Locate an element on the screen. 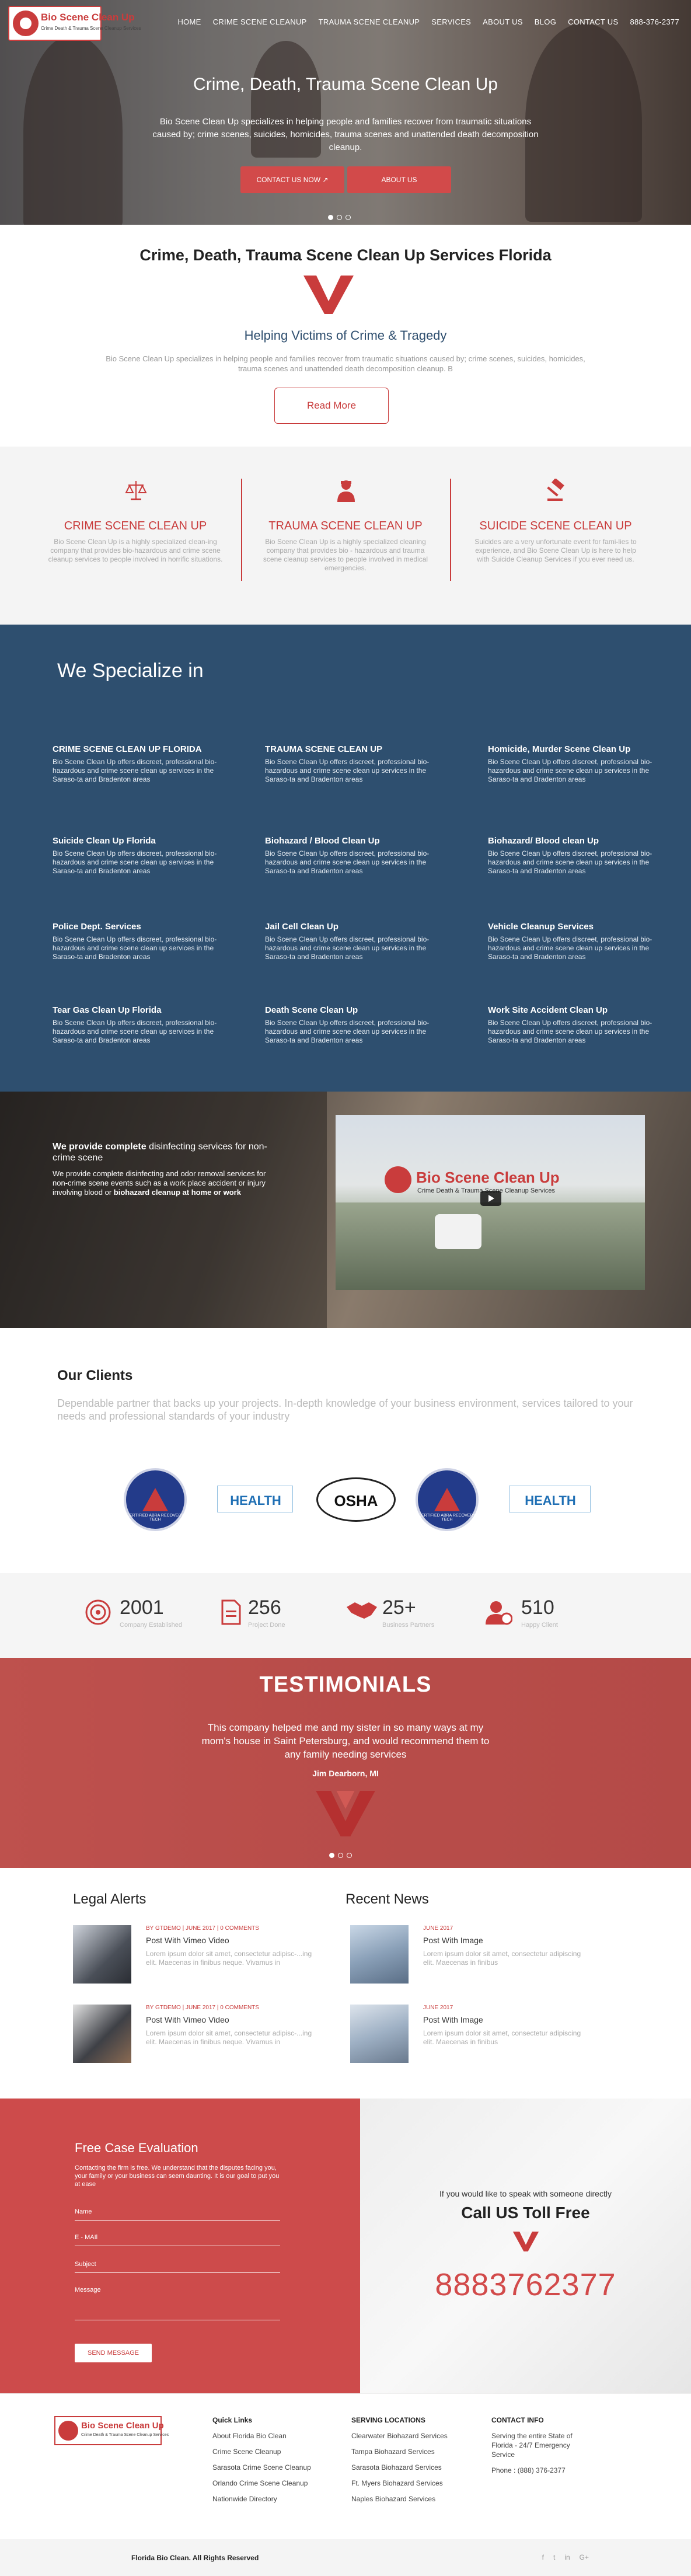  nav-contact-us: CONTACT US is located at coordinates (593, 22).